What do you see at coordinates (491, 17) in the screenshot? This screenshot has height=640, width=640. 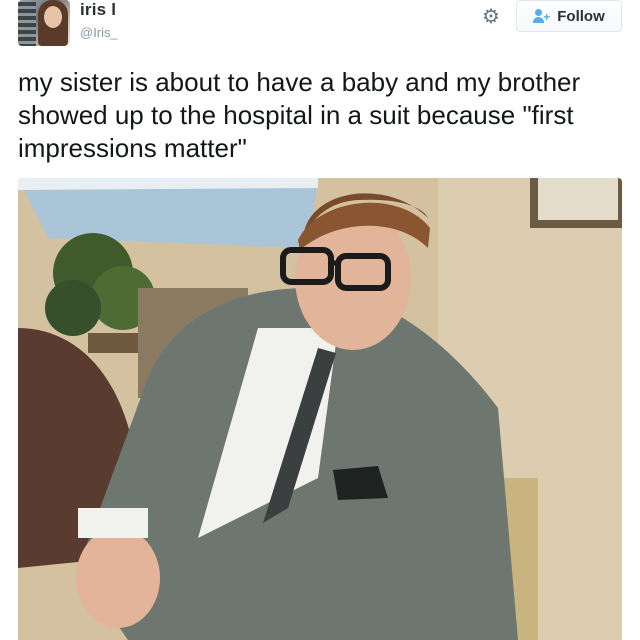 I see `gear-icon: ⚙` at bounding box center [491, 17].